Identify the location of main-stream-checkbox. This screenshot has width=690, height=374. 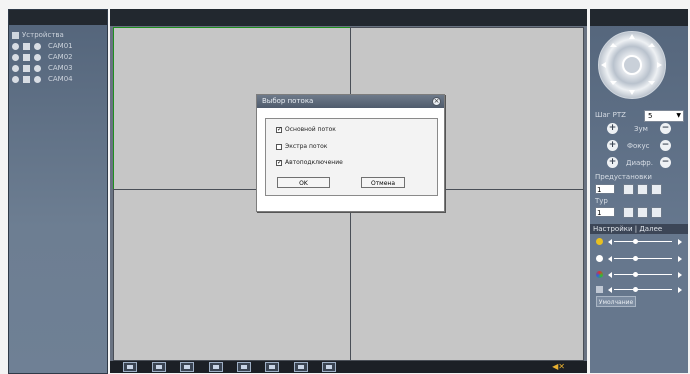
(279, 129).